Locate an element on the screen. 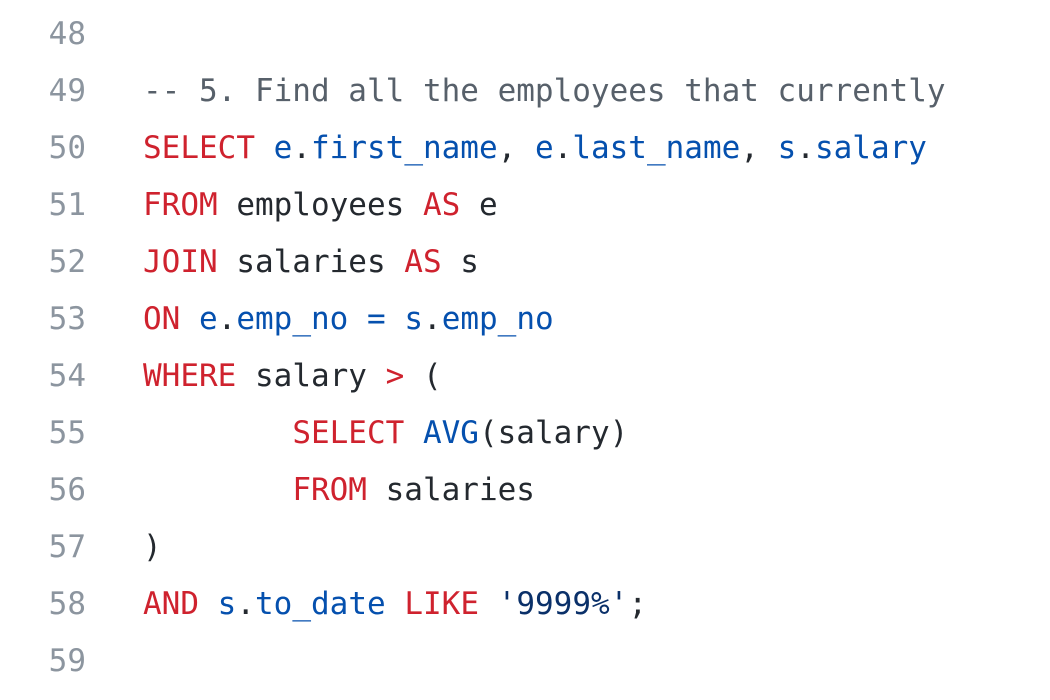 This screenshot has width=1050, height=700. code-token-keyword: > is located at coordinates (395, 376).